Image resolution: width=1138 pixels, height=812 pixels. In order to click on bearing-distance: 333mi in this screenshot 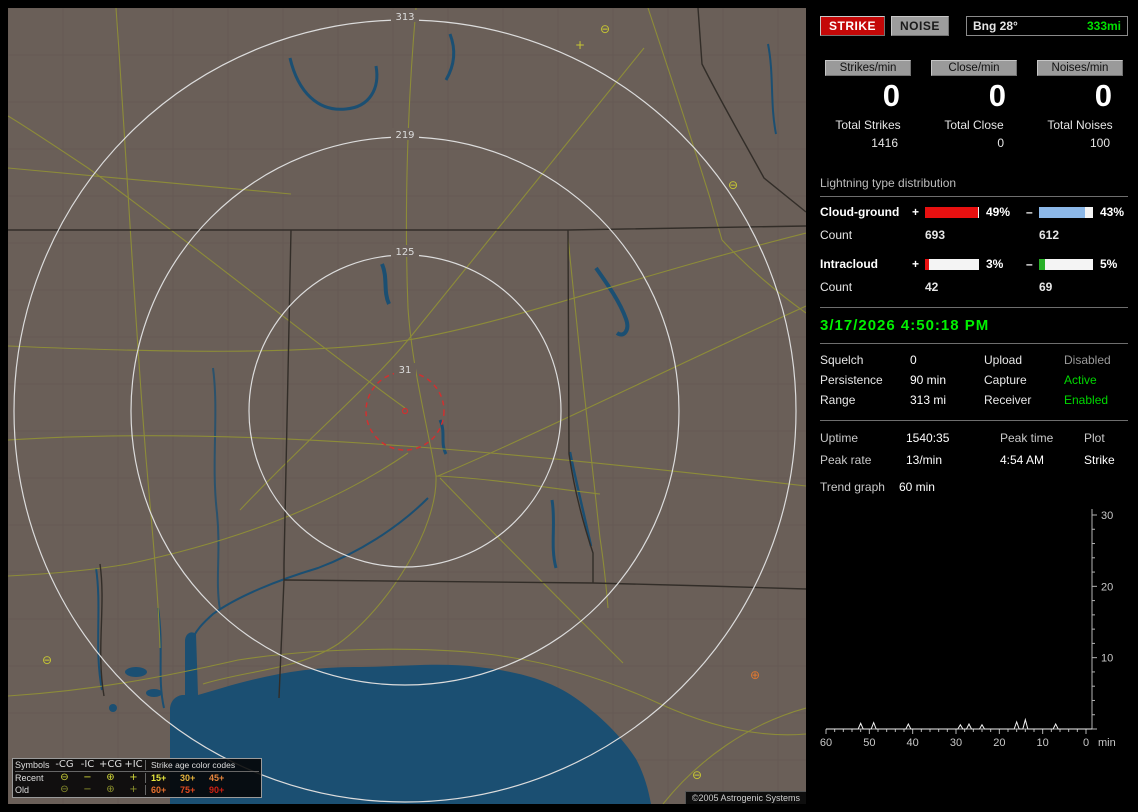, I will do `click(1103, 26)`.